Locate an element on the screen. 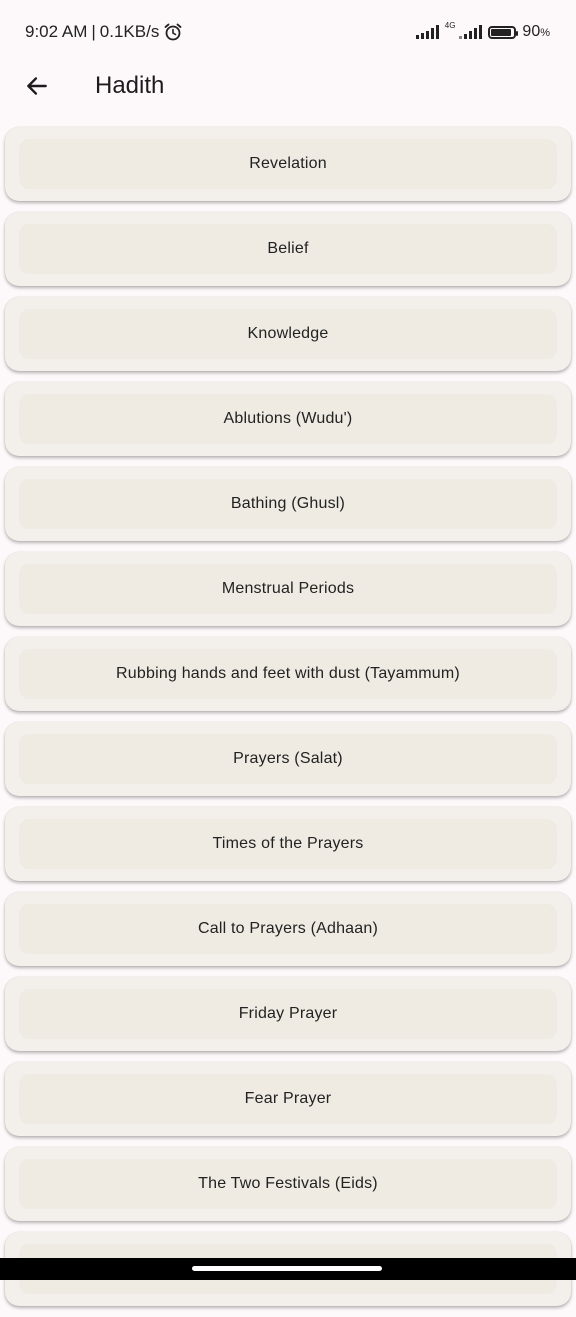 The image size is (576, 1317). chapter-card: Ablutions (Wudu') is located at coordinates (288, 419).